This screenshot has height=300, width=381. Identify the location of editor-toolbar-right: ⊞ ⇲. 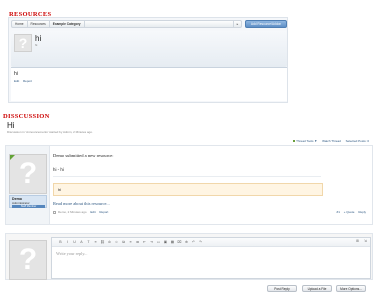
(359, 241).